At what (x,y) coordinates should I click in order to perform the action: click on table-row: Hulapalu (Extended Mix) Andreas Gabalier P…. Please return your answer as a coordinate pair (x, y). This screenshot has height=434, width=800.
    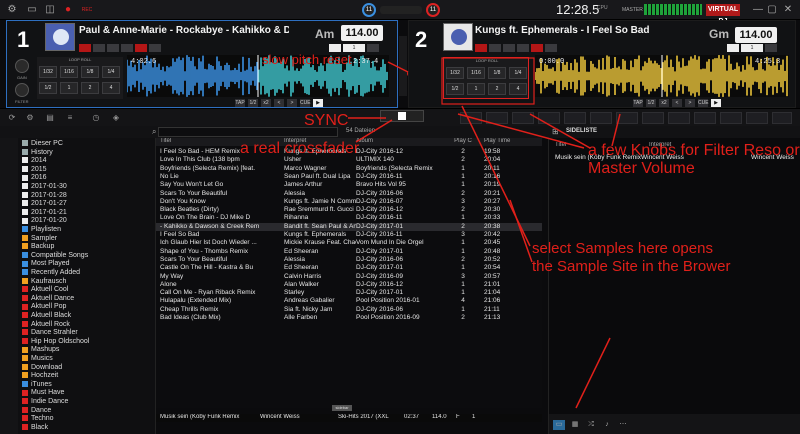
    Looking at the image, I should click on (349, 301).